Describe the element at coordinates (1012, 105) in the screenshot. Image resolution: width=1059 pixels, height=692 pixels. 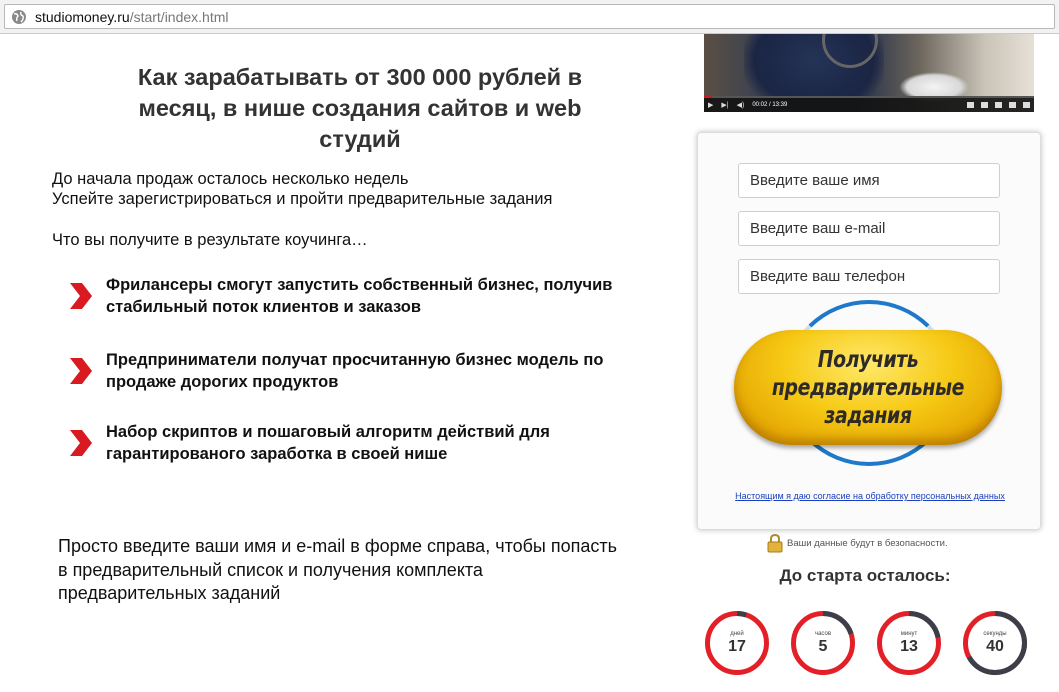
I see `theater-mode-icon` at that location.